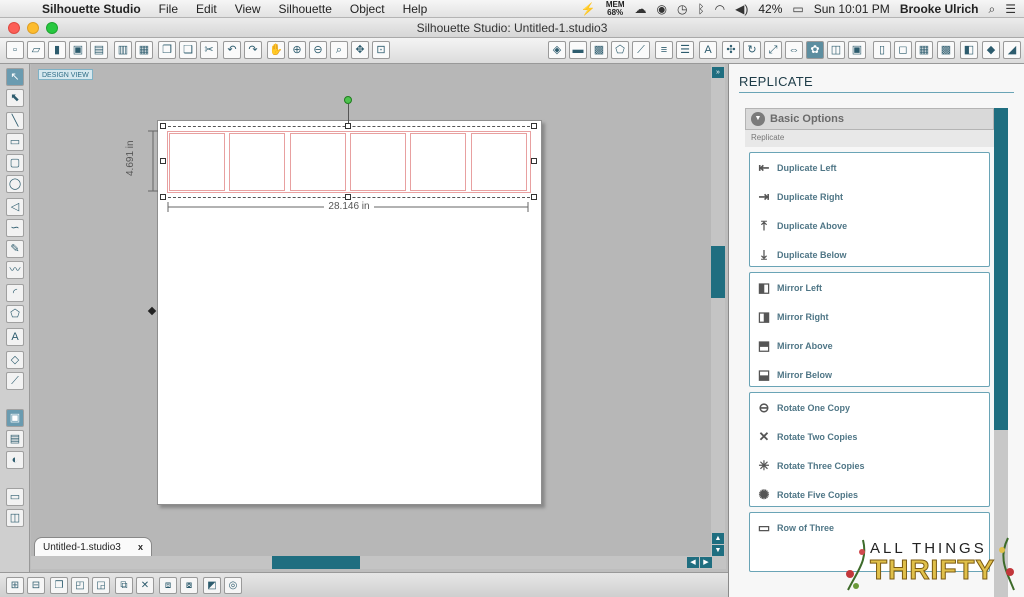 The height and width of the screenshot is (597, 1024). Describe the element at coordinates (791, 317) in the screenshot. I see `mirror-right-button: ◨ Mirror Right` at that location.